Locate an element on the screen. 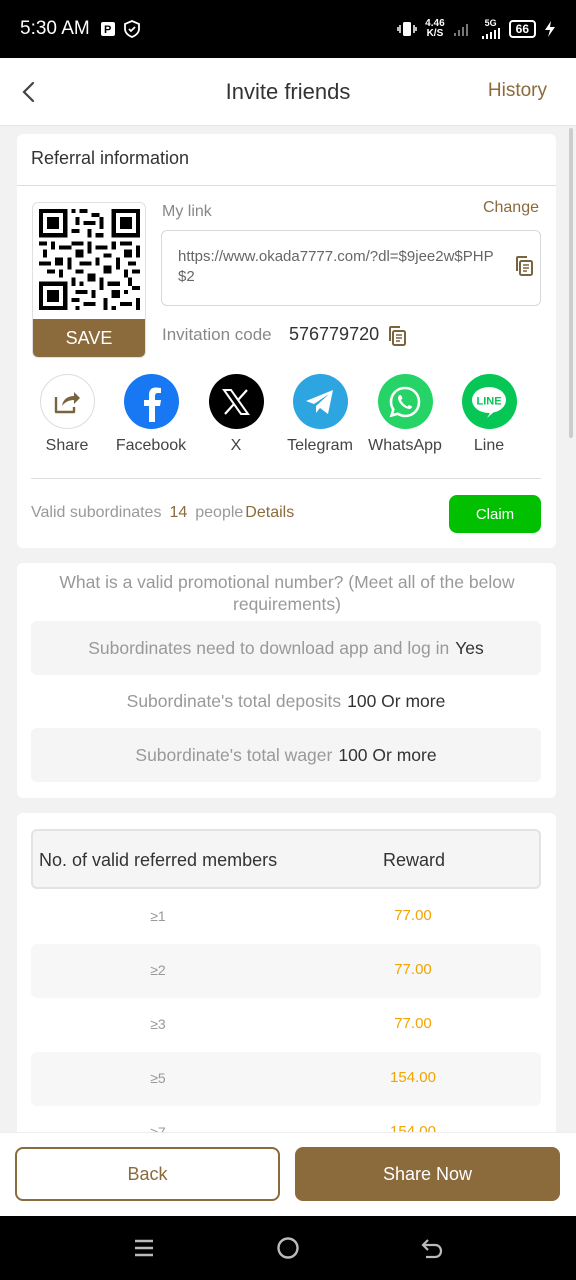  line-icon: LINE is located at coordinates (489, 401).